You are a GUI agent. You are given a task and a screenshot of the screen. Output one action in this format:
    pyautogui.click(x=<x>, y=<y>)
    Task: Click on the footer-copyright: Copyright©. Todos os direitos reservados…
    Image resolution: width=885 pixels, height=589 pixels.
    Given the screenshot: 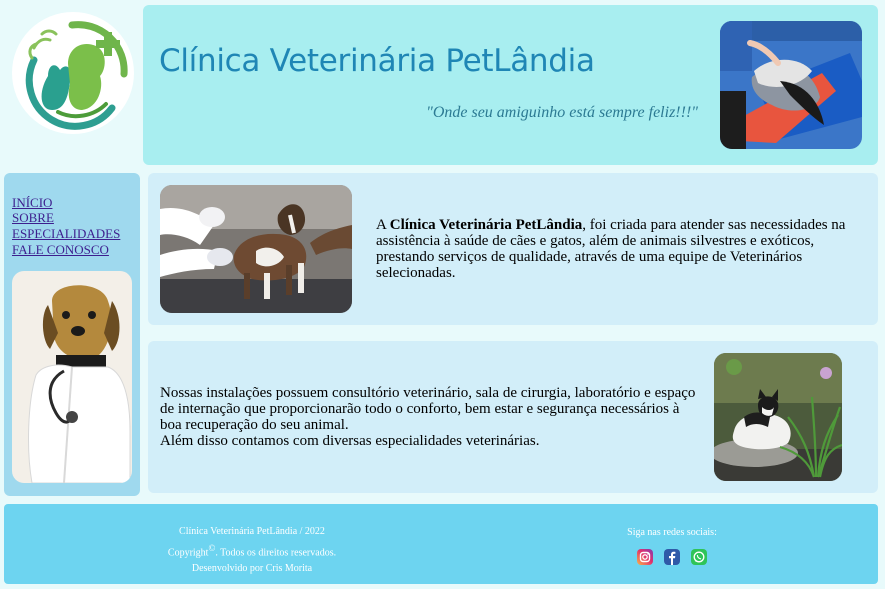 What is the action you would take?
    pyautogui.click(x=252, y=551)
    